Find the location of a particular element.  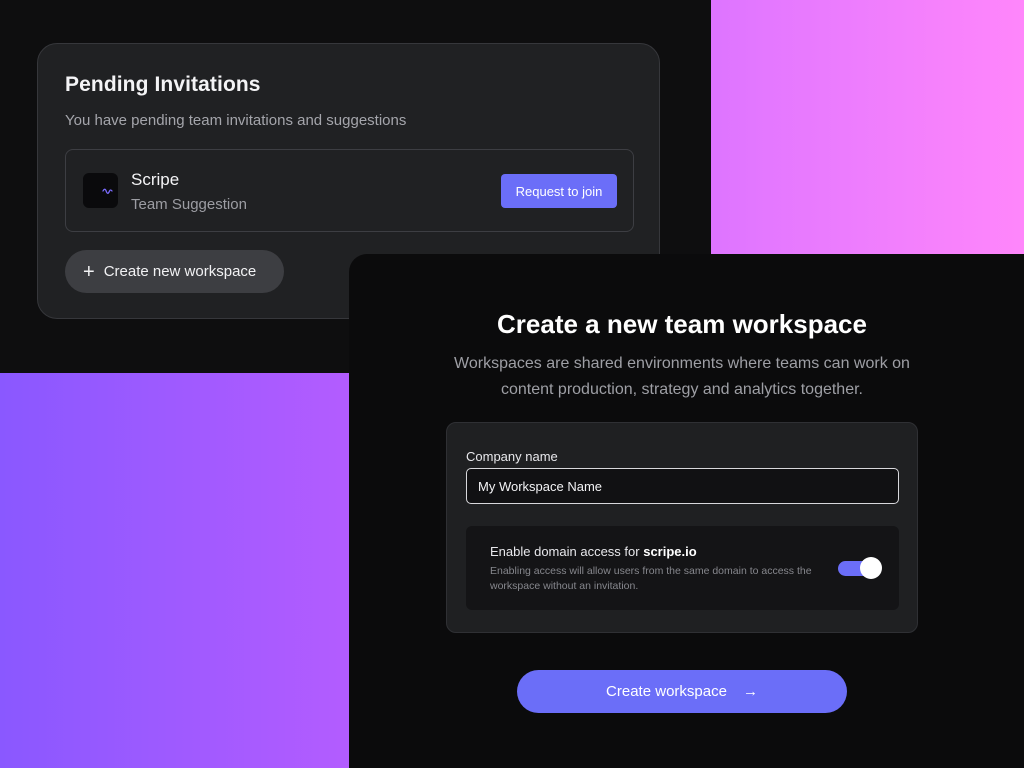

invitations-title: Pending Invitations is located at coordinates (163, 84).